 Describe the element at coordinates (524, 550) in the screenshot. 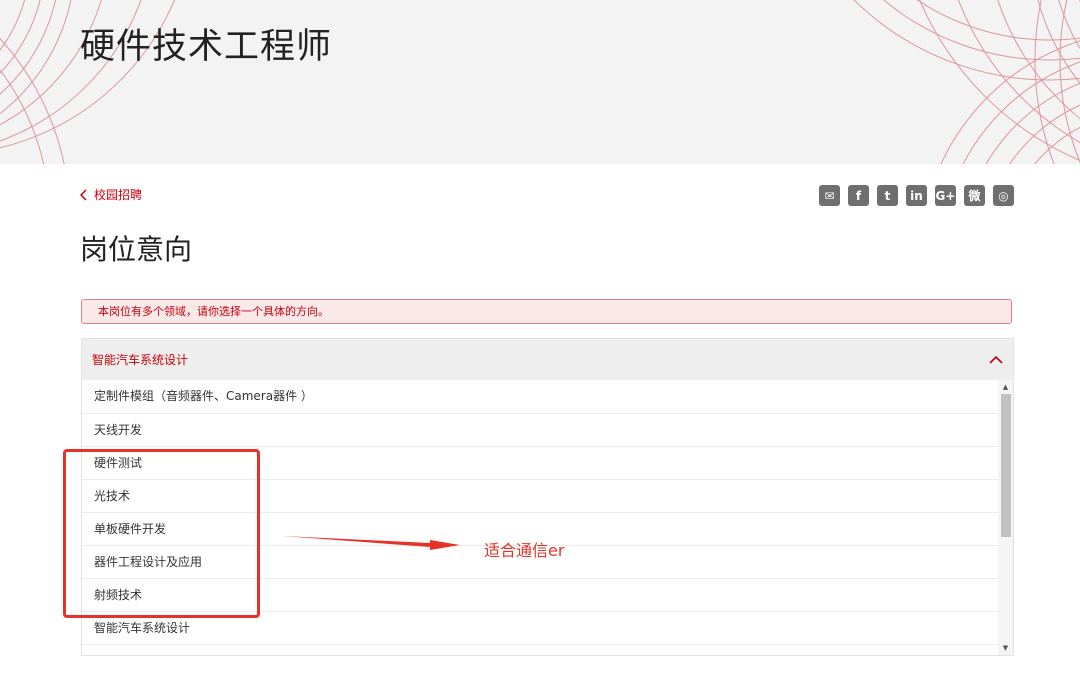

I see `annotation-label: 适合通信er` at that location.